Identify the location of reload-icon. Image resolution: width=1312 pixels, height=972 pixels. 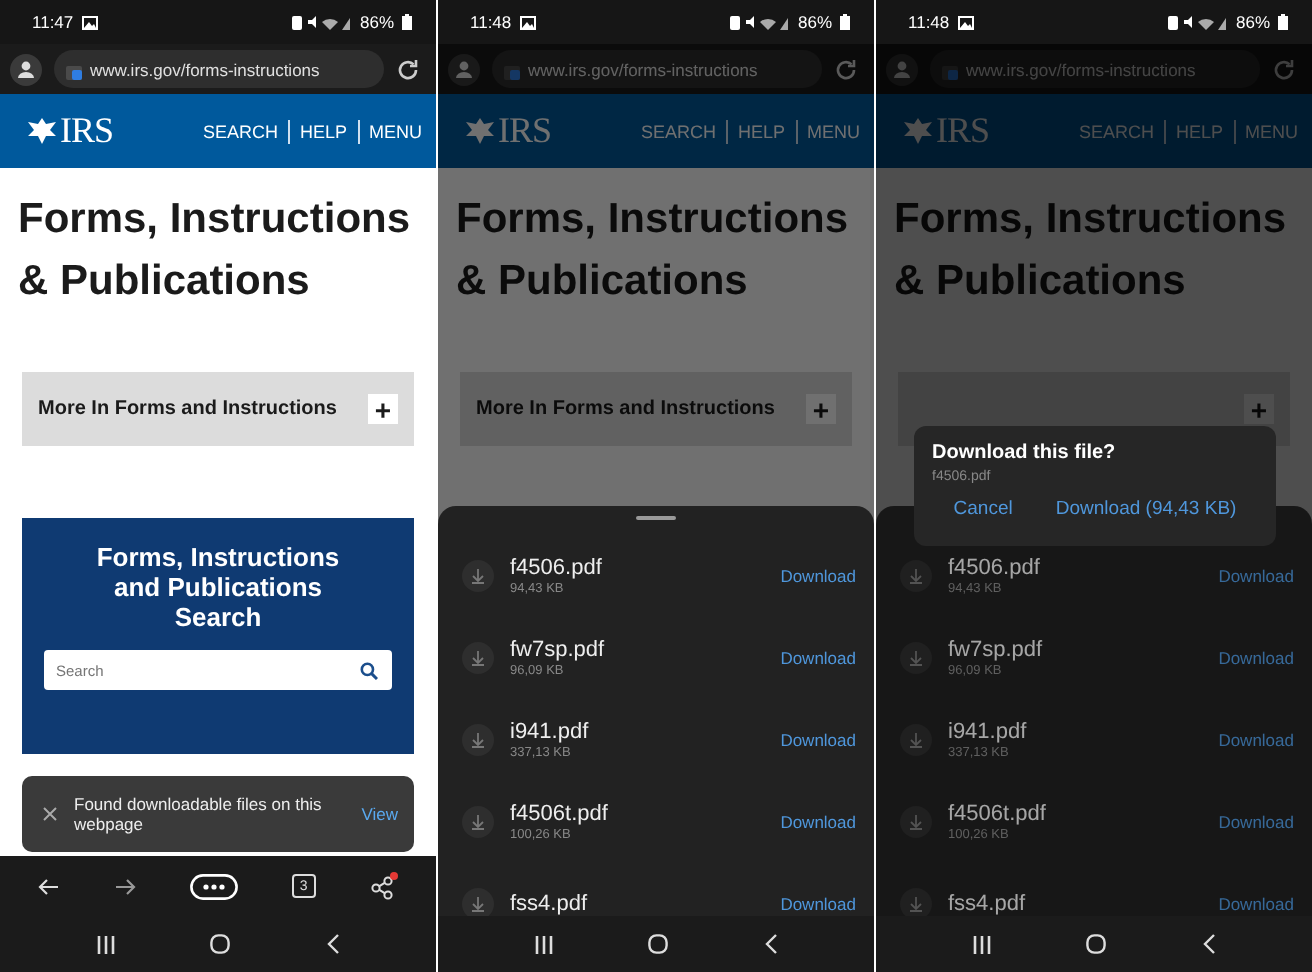
(408, 69).